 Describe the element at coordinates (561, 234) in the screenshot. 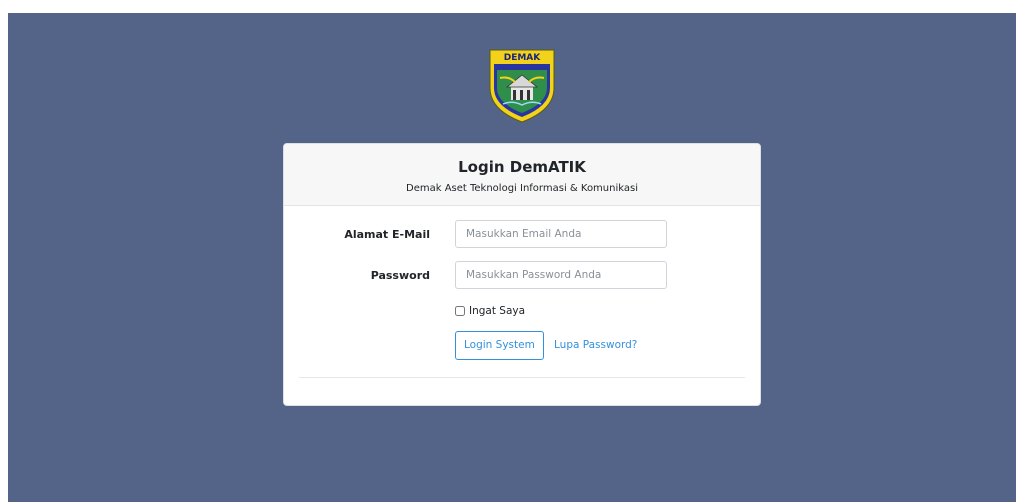

I see `email-field` at that location.